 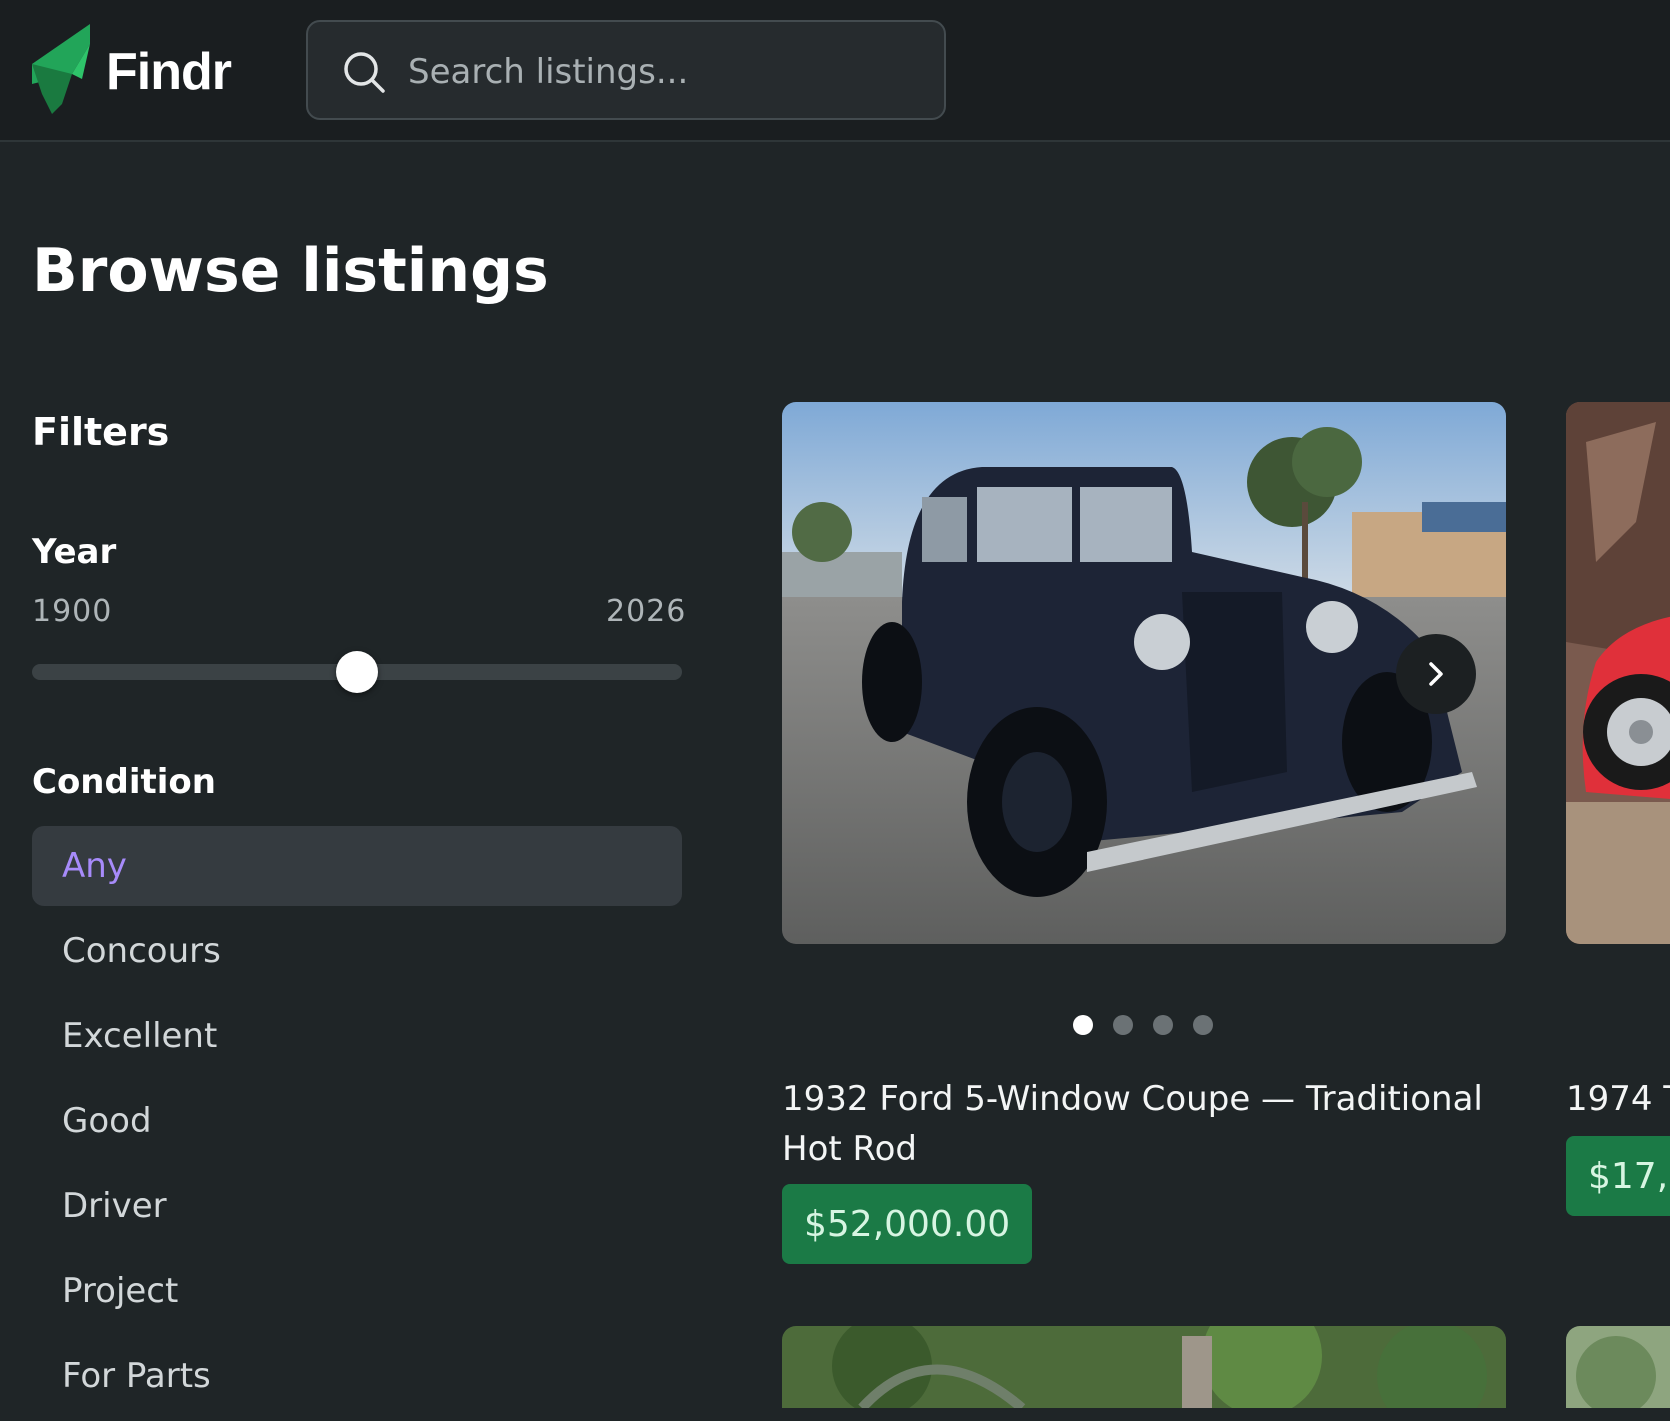 What do you see at coordinates (357, 866) in the screenshot?
I see `condition-option-any: Any` at bounding box center [357, 866].